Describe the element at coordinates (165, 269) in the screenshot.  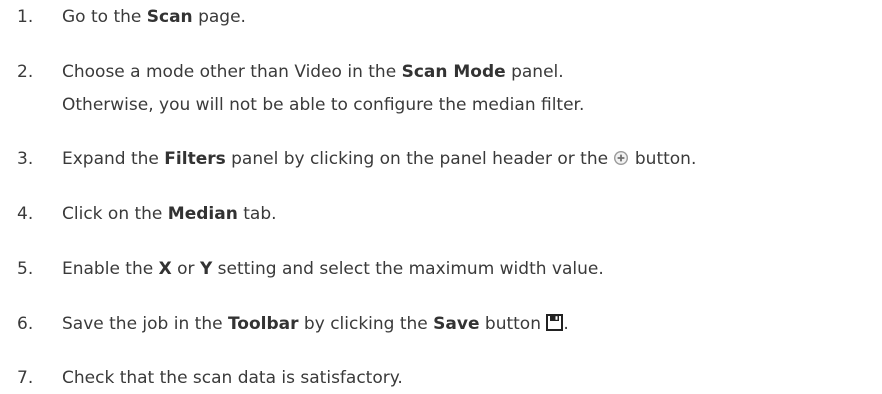
I see `bold-term: X` at that location.